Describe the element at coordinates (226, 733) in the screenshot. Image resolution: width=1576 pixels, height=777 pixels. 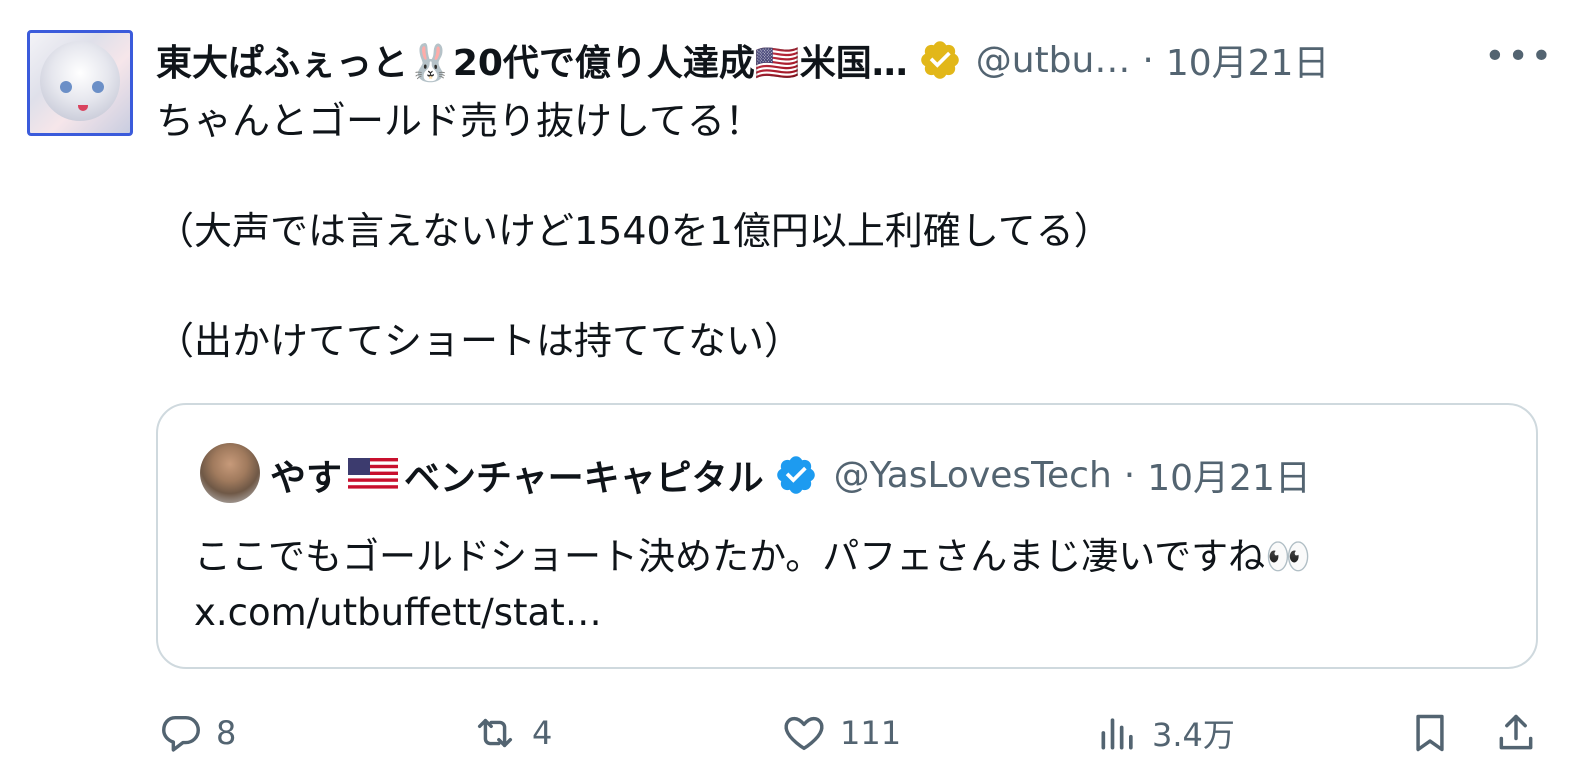
I see `reply-count: 8` at that location.